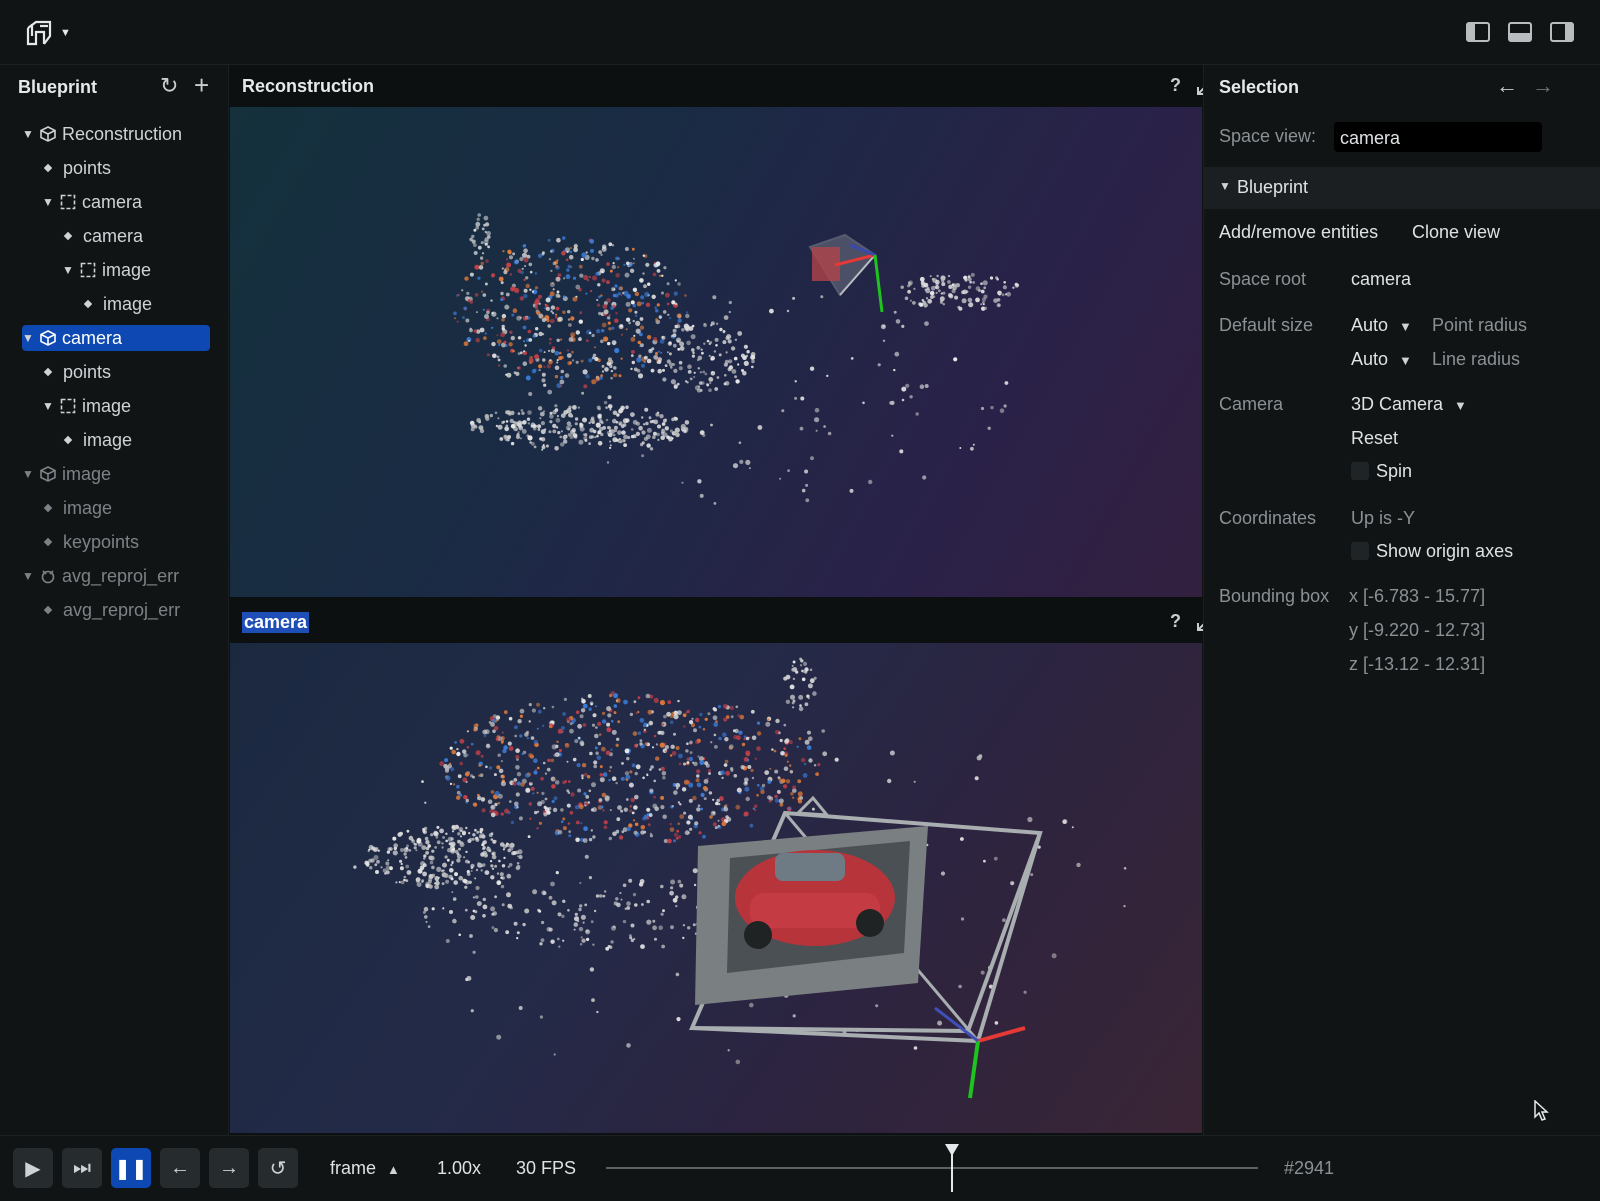 The image size is (1600, 1201). Describe the element at coordinates (1543, 86) in the screenshot. I see `forward-arrow-icon: →` at that location.